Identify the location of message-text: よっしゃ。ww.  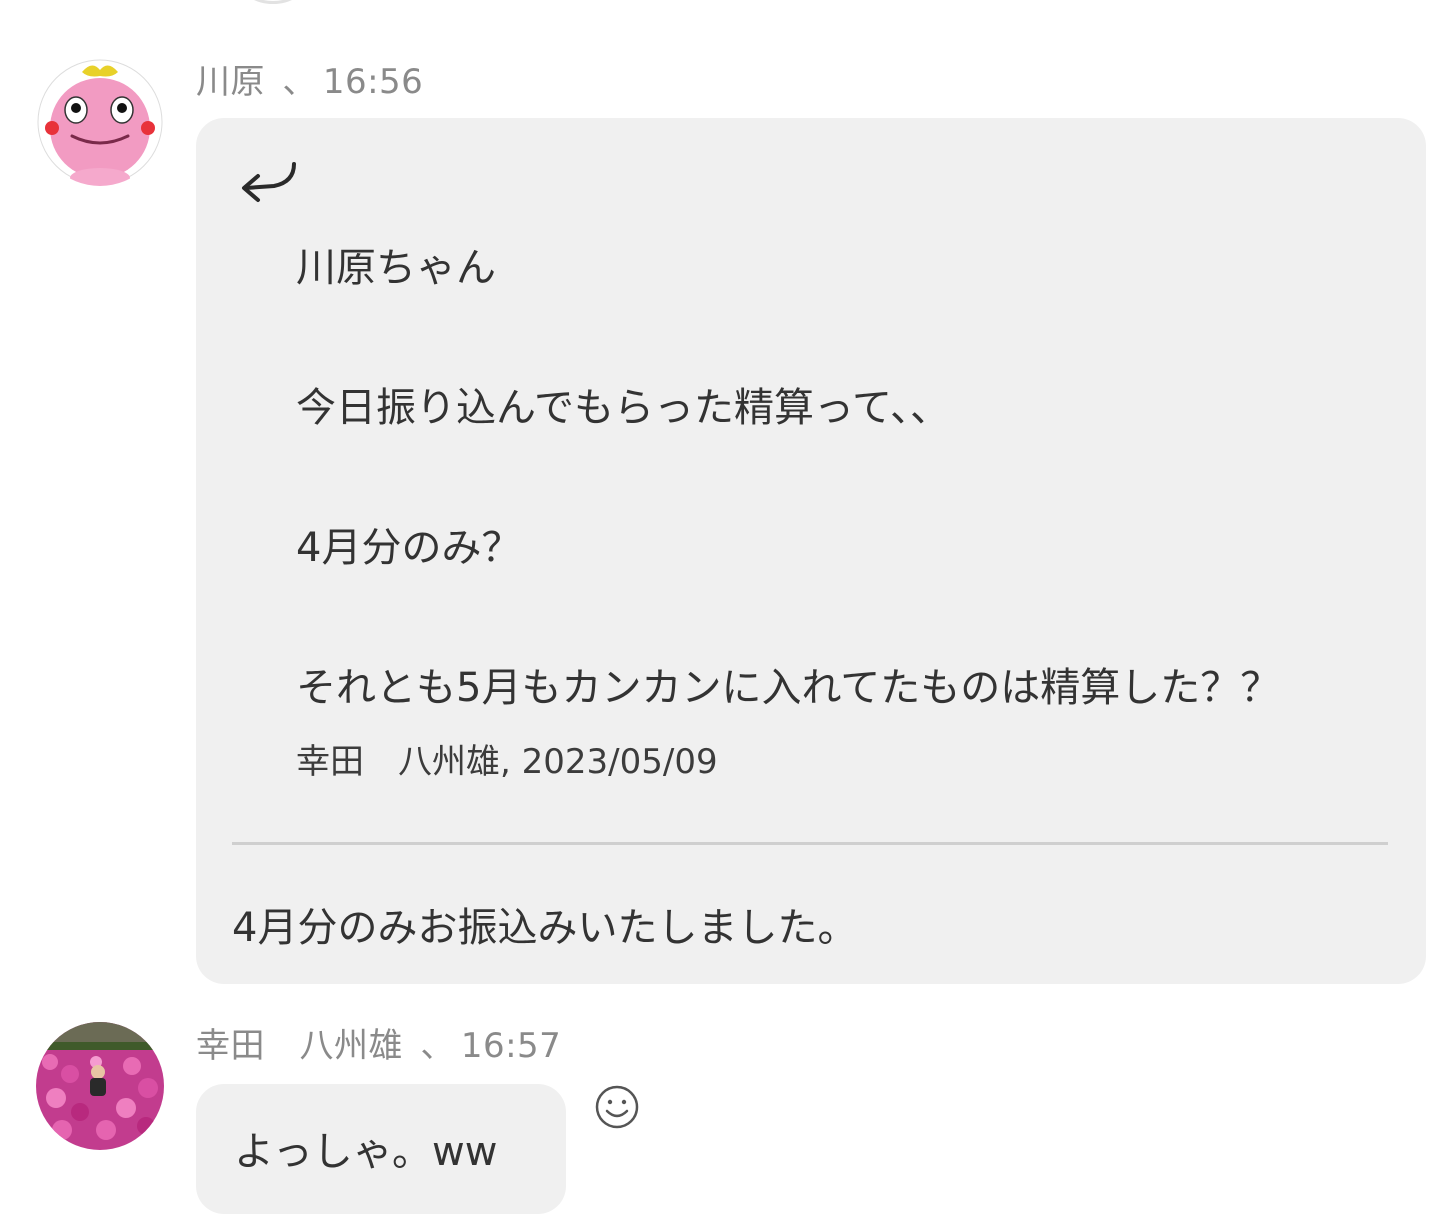
(366, 1152).